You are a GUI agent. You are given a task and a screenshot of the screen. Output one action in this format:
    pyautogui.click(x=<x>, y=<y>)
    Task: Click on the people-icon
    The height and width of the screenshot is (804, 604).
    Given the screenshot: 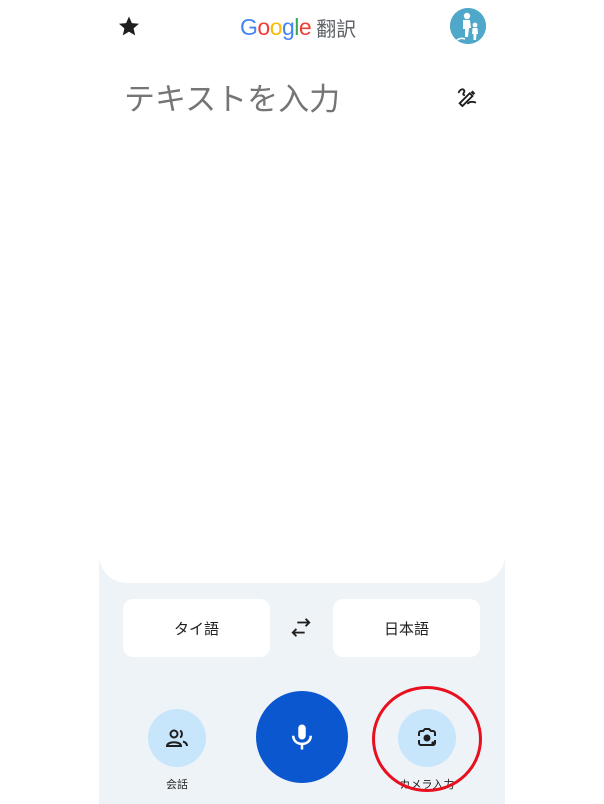 What is the action you would take?
    pyautogui.click(x=176, y=738)
    